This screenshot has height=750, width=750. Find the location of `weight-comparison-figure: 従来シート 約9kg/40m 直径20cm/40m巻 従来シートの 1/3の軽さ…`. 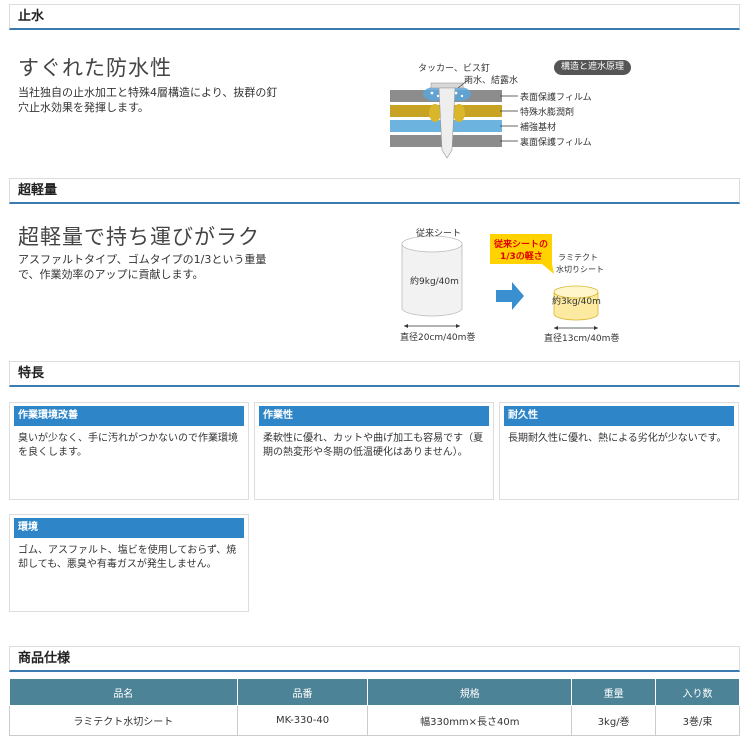

weight-comparison-figure: 従来シート 約9kg/40m 直径20cm/40m巻 従来シートの 1/3の軽さ… is located at coordinates (516, 285).